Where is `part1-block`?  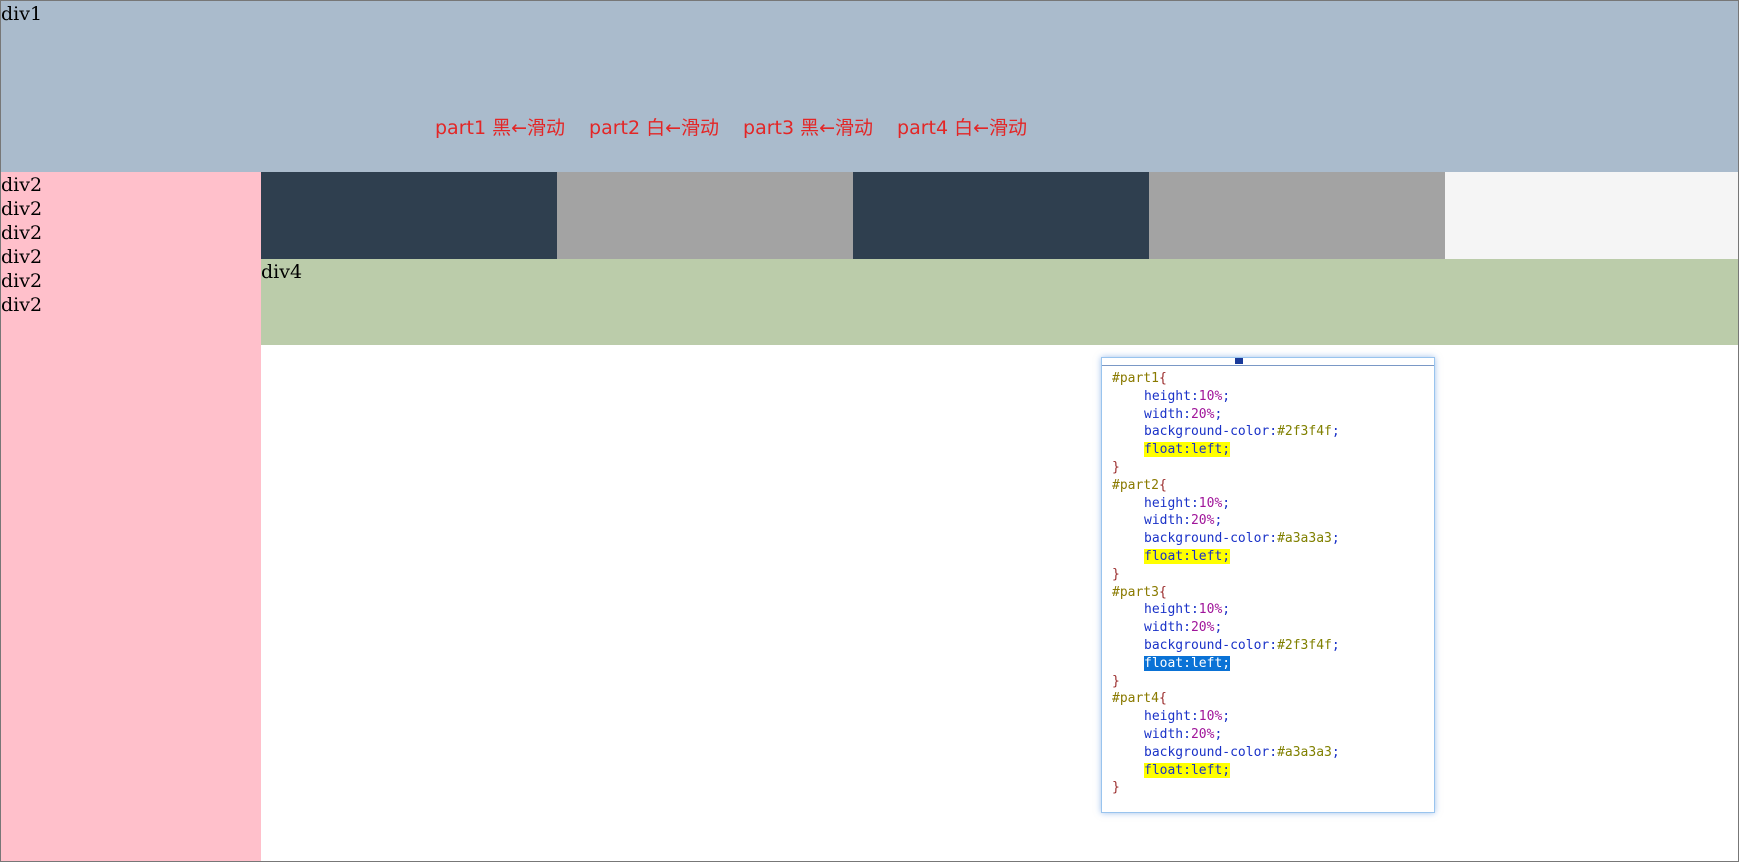 part1-block is located at coordinates (409, 215).